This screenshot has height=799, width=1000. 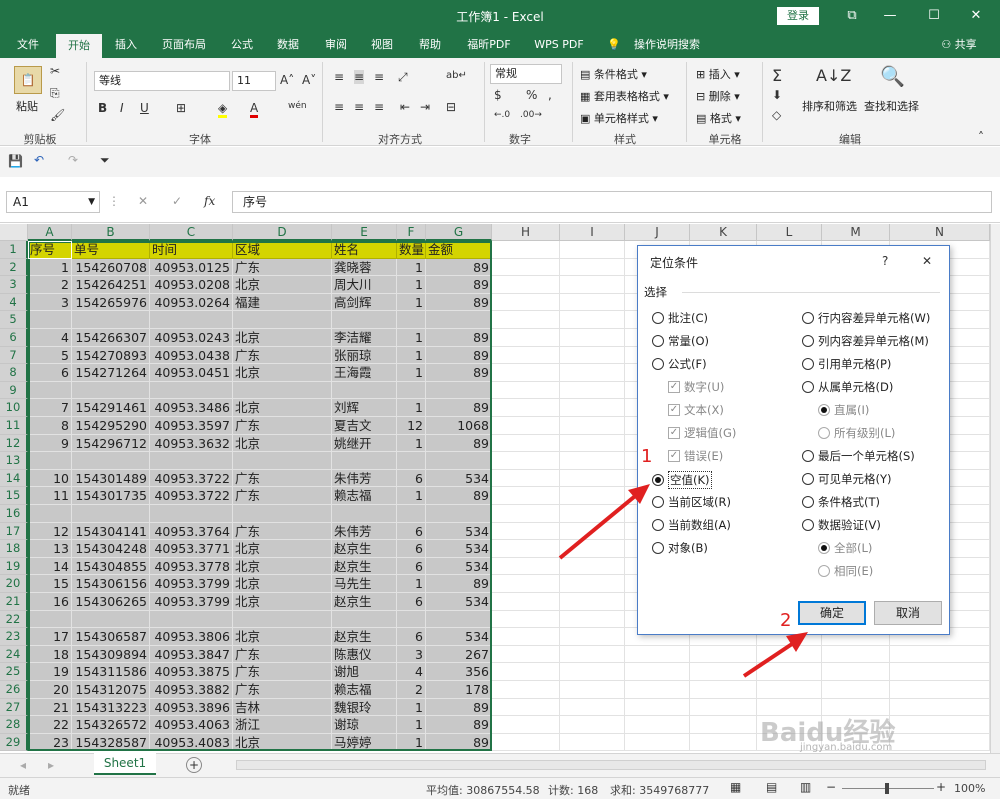 I want to click on horizontal-scrollbar, so click(x=611, y=765).